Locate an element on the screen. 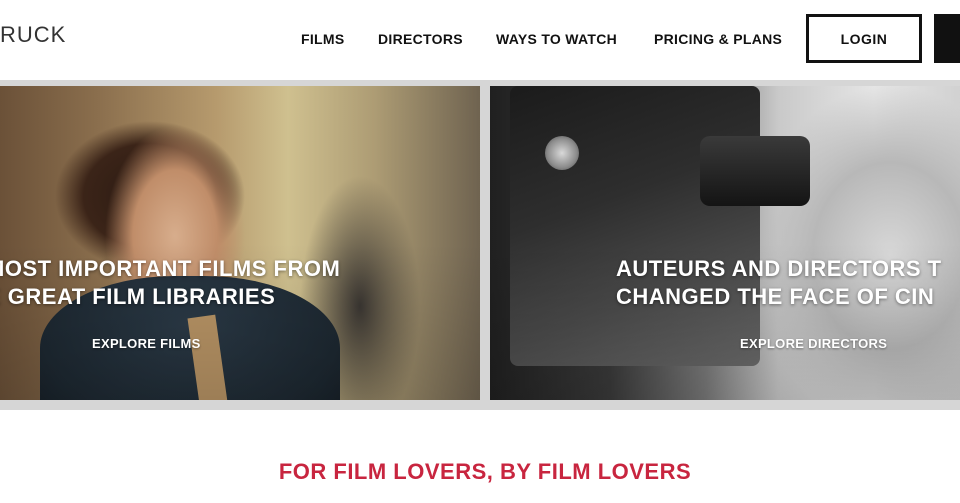 This screenshot has width=960, height=503. signup-button is located at coordinates (947, 38).